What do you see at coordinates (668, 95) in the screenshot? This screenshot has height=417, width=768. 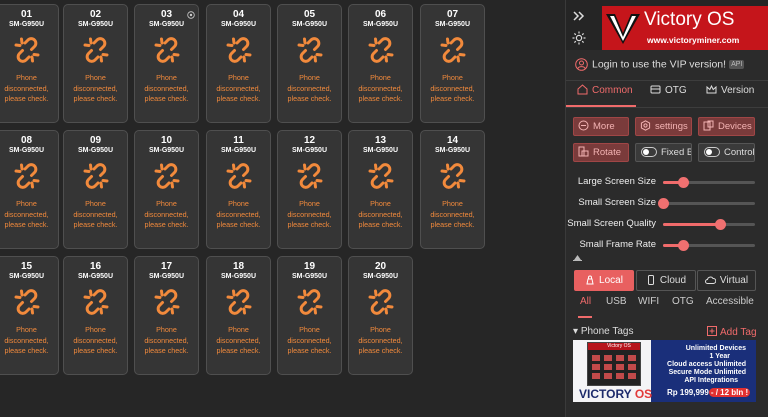 I see `tab-otg: OTG` at bounding box center [668, 95].